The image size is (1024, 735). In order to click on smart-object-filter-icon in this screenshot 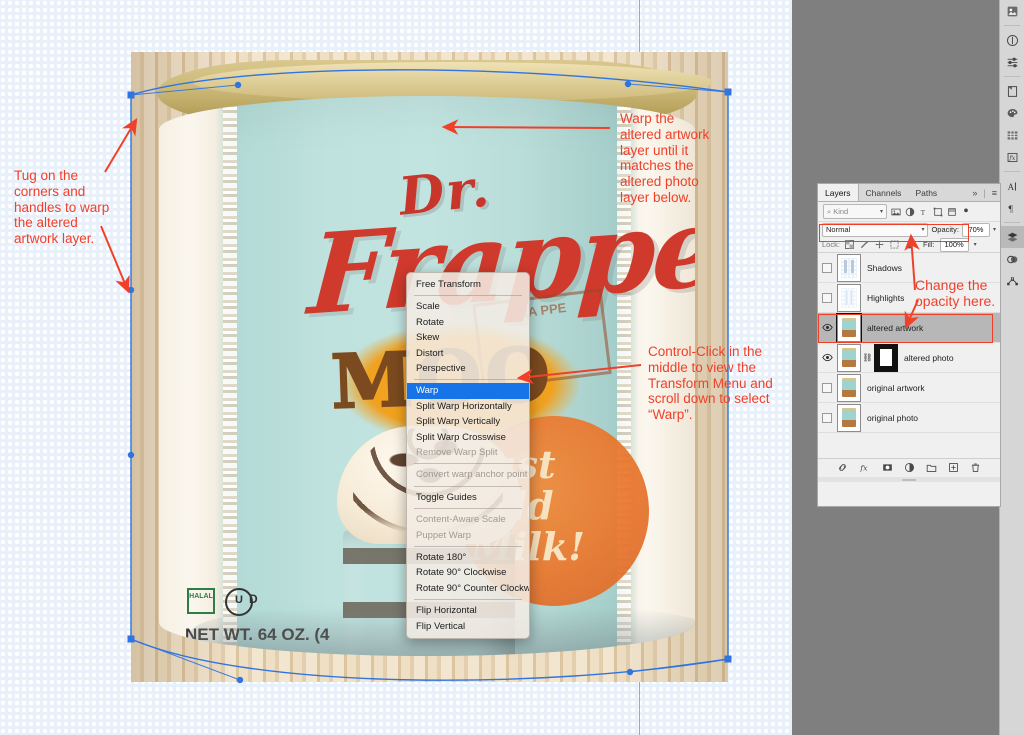, I will do `click(951, 211)`.